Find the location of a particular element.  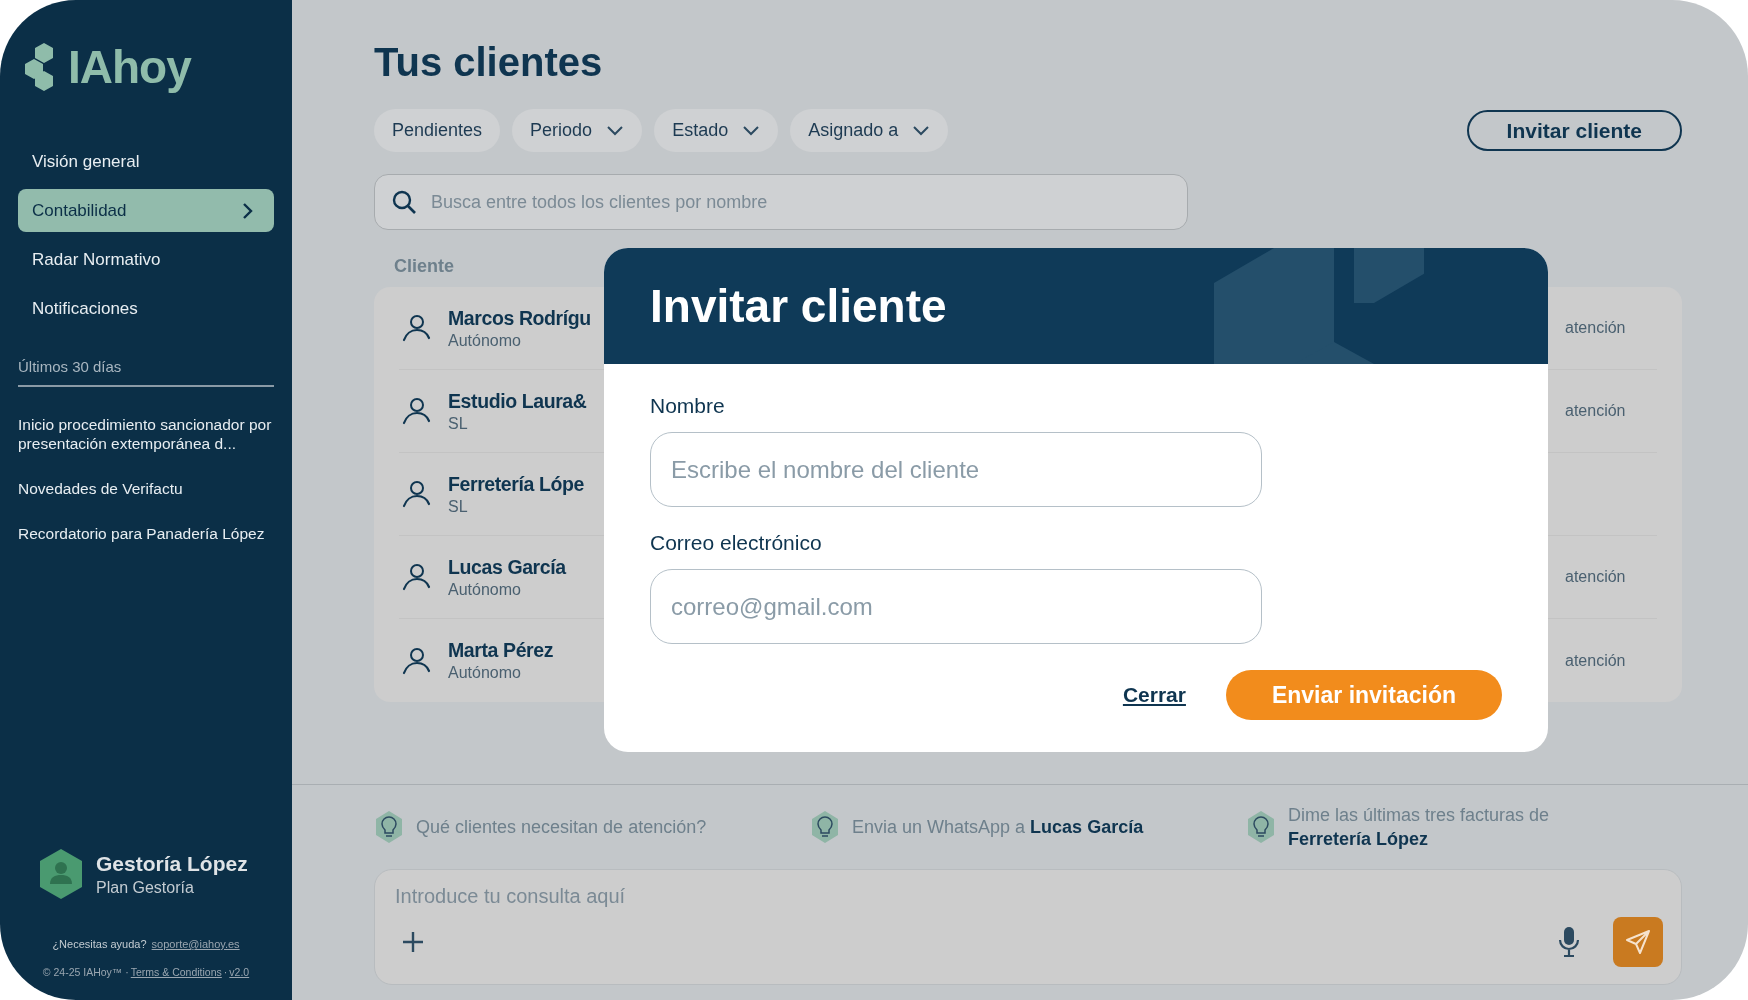

chat-input: Introduce tu consulta aquí is located at coordinates (1028, 896).